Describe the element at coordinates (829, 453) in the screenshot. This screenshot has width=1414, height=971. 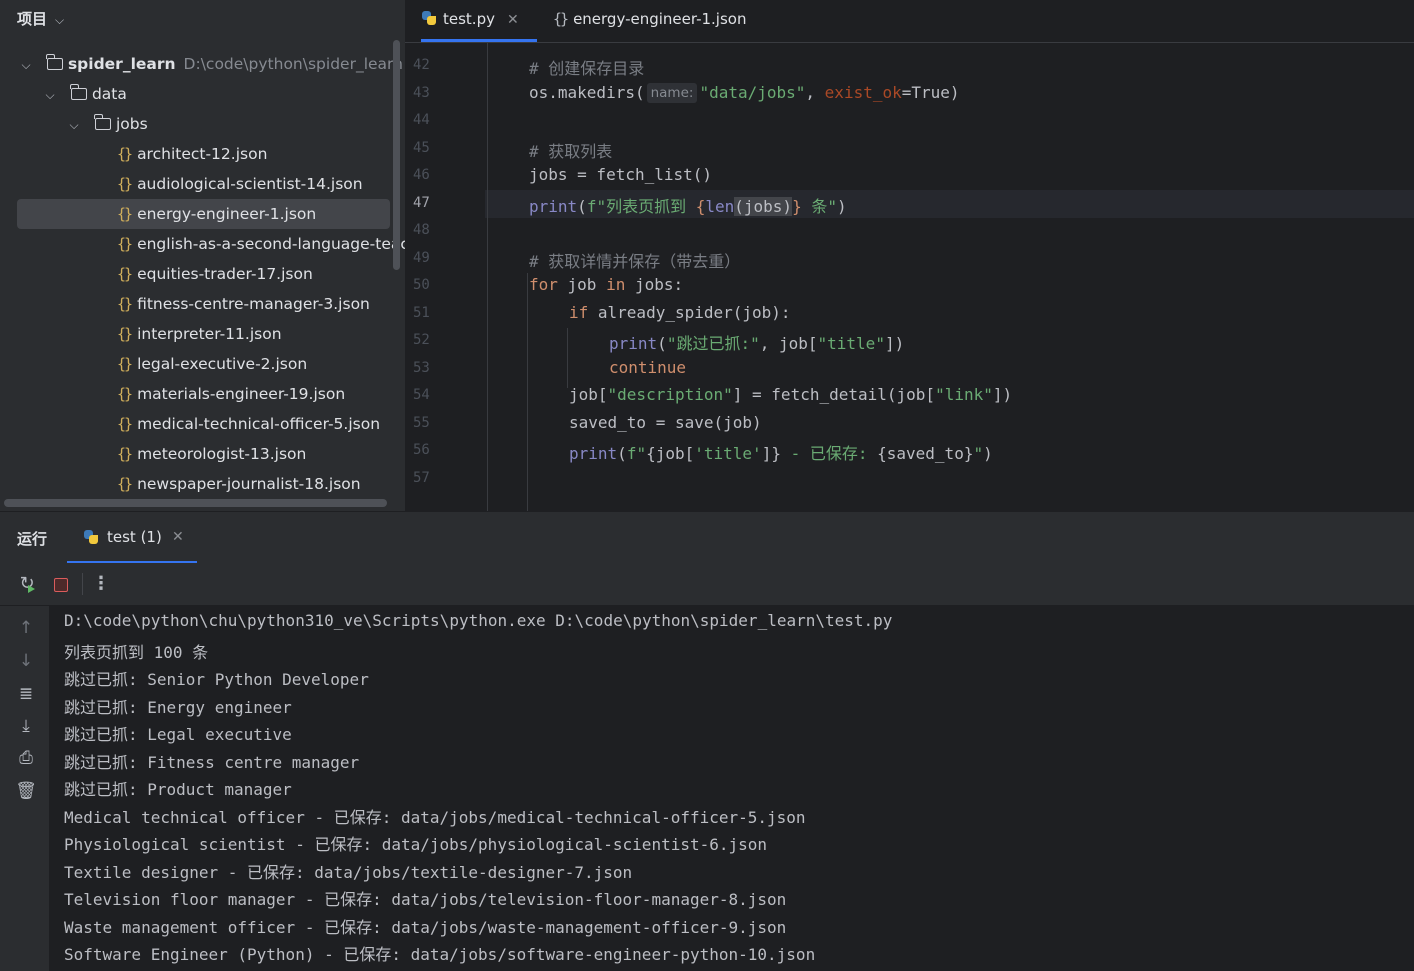
I see `fstring-literal: - 已保存:` at that location.